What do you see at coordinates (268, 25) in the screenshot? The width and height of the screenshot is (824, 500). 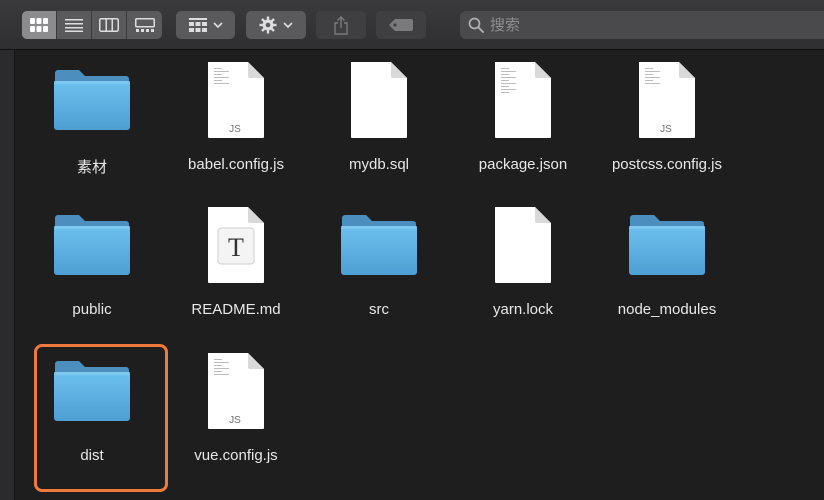 I see `gear-icon` at bounding box center [268, 25].